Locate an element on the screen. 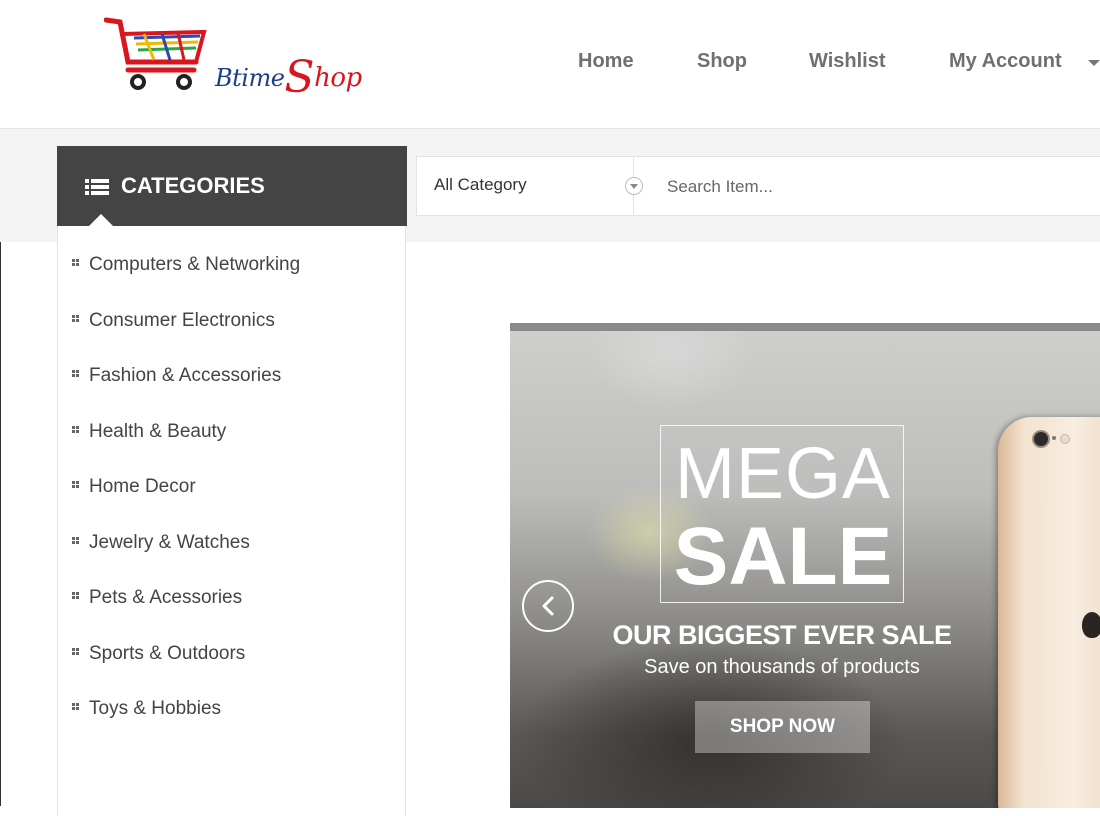  chevron-left-icon is located at coordinates (548, 606).